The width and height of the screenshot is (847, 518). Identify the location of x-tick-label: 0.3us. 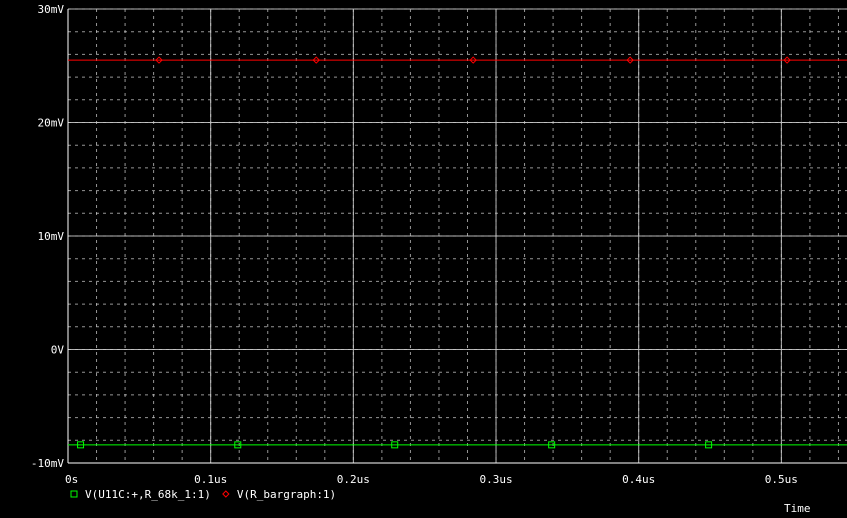
(495, 479).